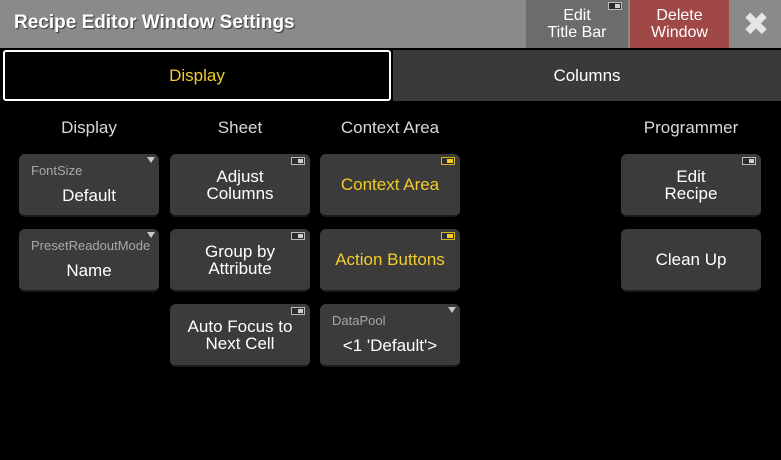  I want to click on fontsize-dropdown: FontSize Default, so click(89, 185).